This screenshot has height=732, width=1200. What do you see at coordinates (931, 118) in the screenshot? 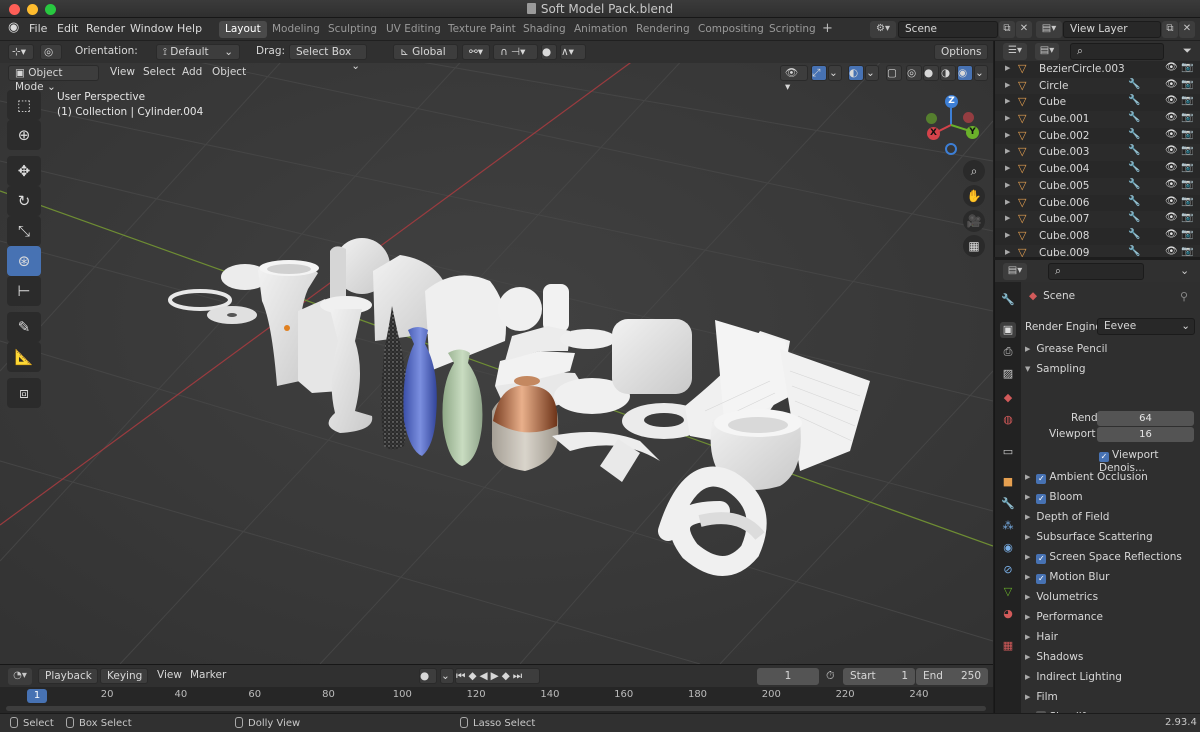
I see `gizmo-neg-y-axis` at bounding box center [931, 118].